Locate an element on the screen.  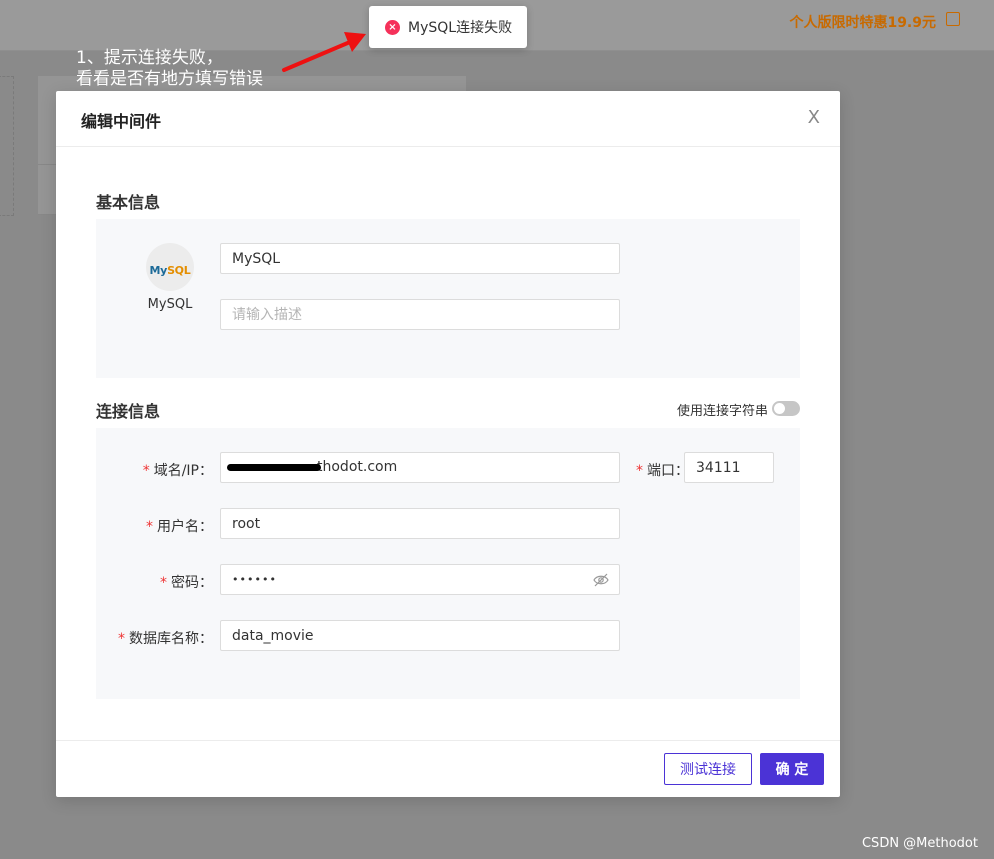
mysql-logo-icon: MySQL is located at coordinates (170, 267).